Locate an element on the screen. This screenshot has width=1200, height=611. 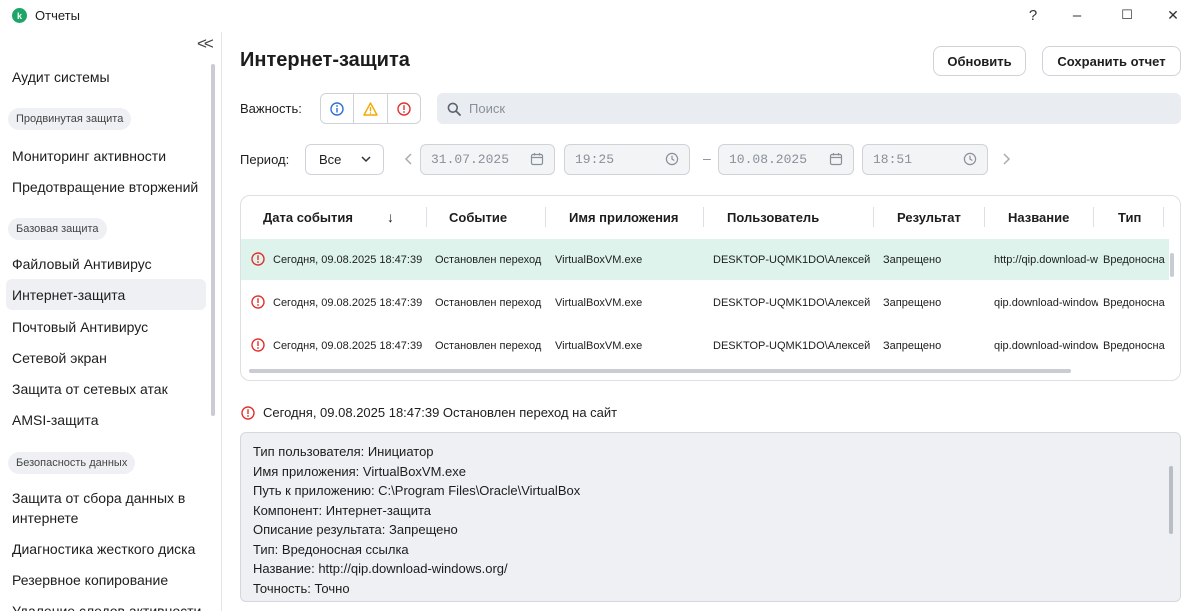
date-to-value: 10.08.2025 is located at coordinates (768, 159).